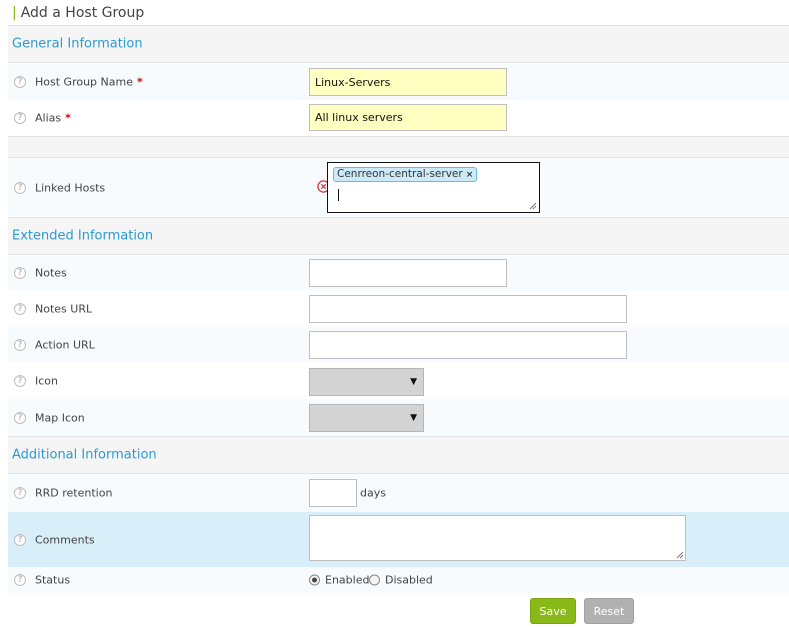  I want to click on field-label-alias: Alias *, so click(53, 118).